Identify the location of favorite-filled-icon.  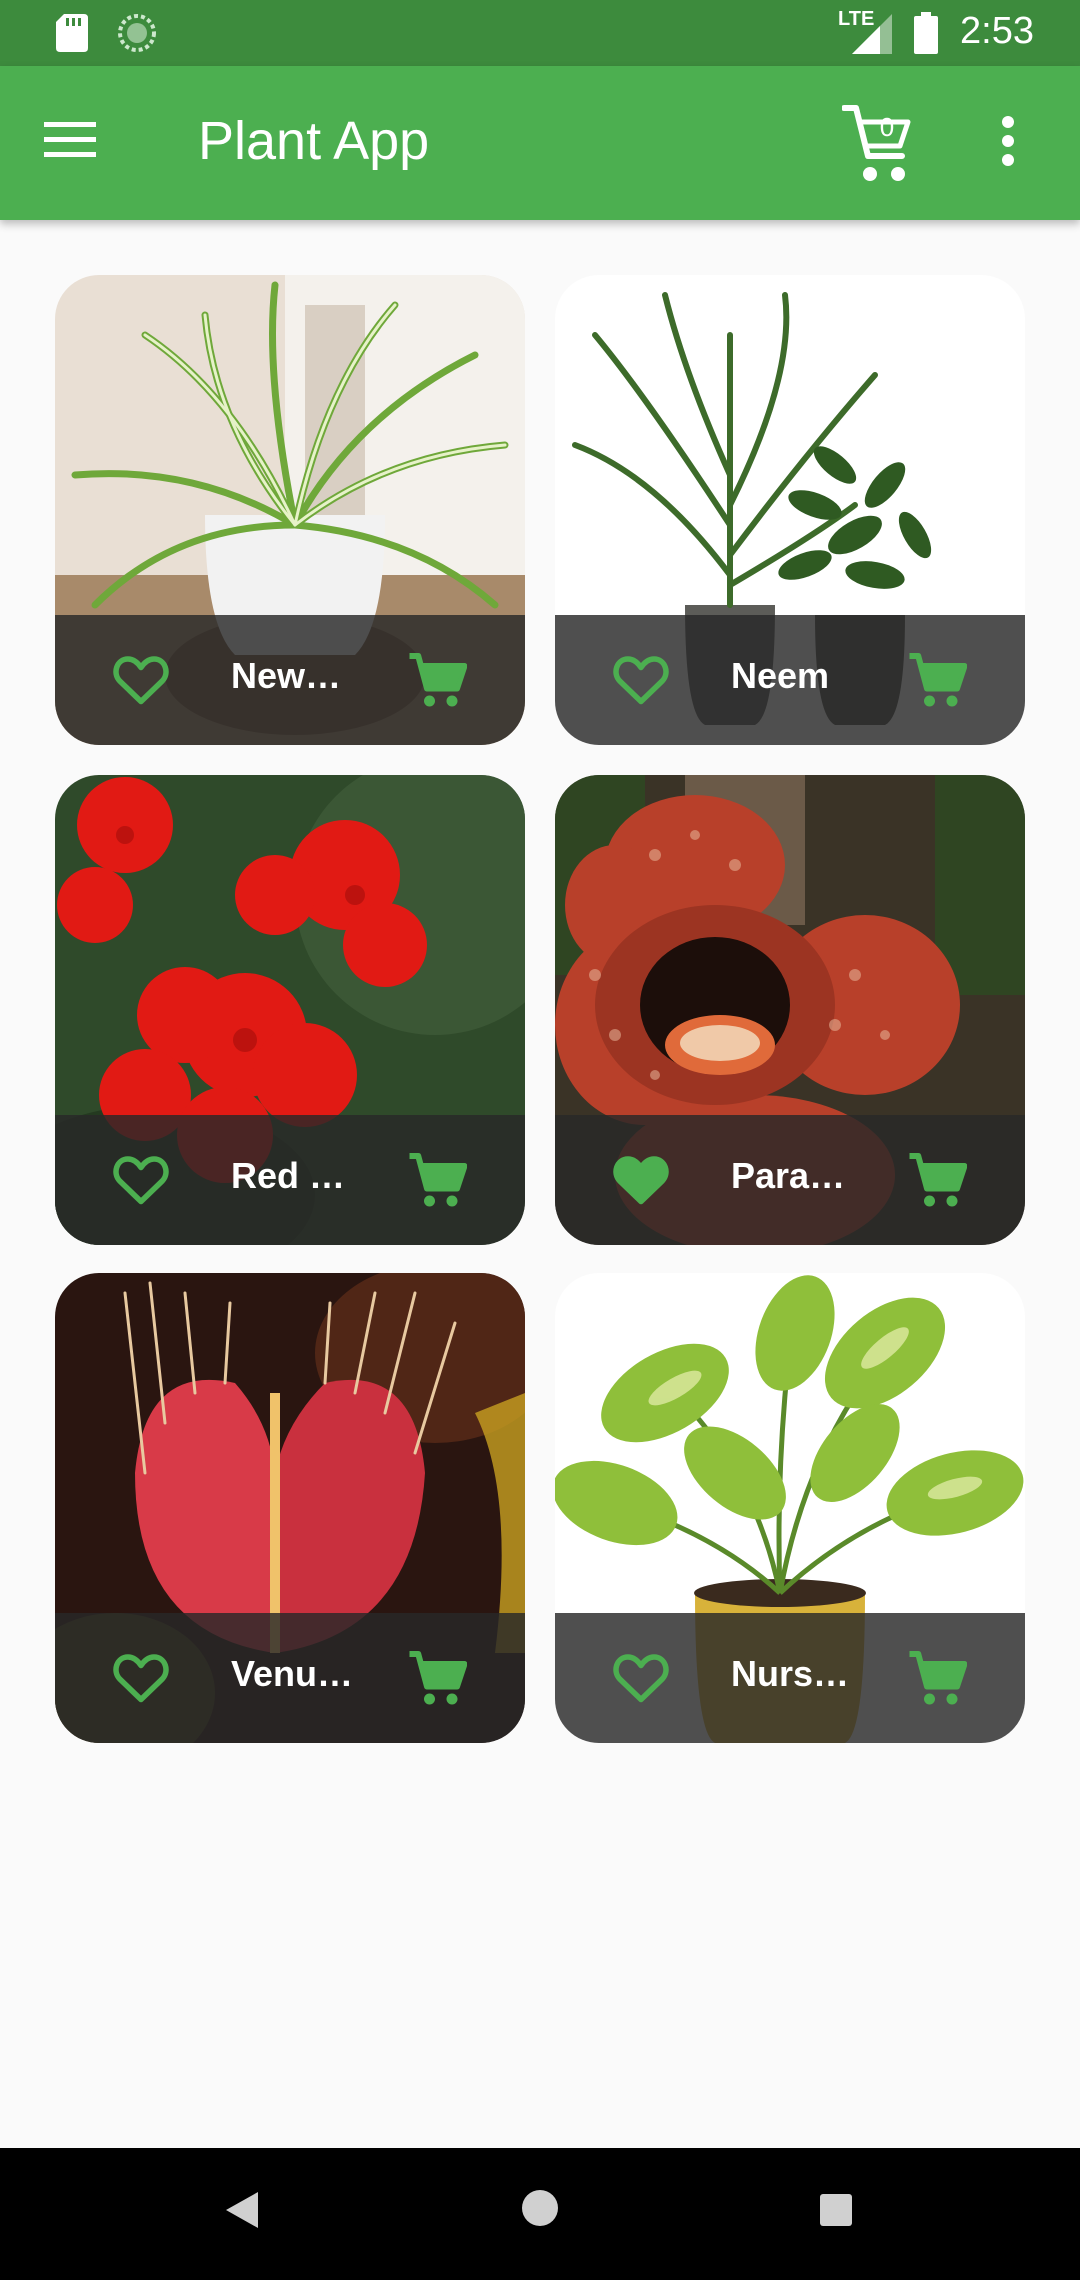
(641, 1179).